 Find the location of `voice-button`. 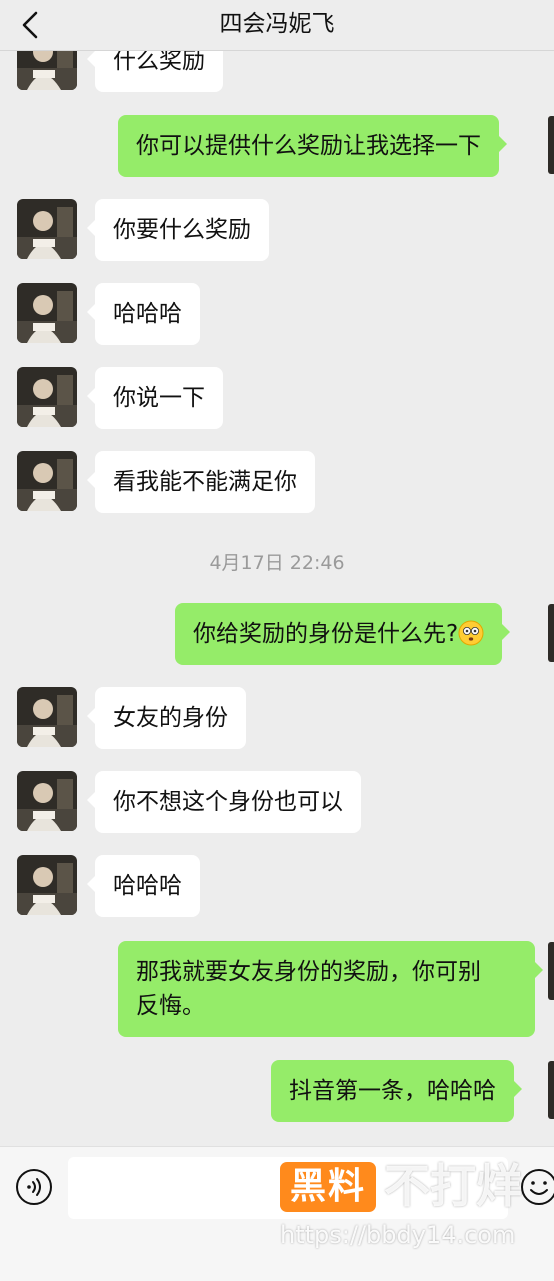

voice-button is located at coordinates (34, 1187).